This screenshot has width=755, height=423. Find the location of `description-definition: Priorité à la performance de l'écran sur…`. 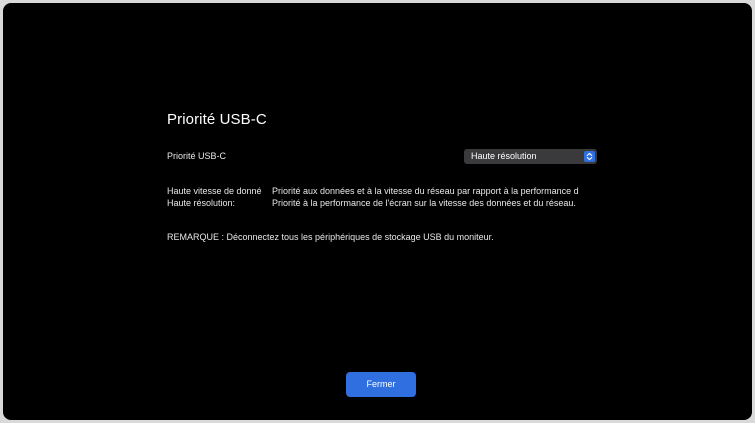

description-definition: Priorité à la performance de l'écran sur… is located at coordinates (424, 203).